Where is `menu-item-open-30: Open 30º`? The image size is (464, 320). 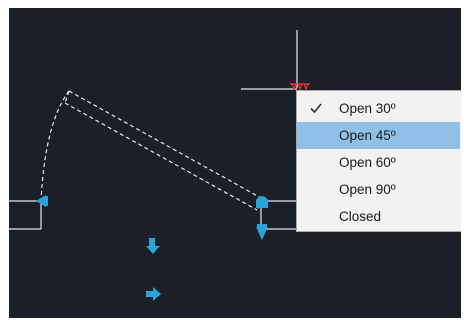 menu-item-open-30: Open 30º is located at coordinates (379, 108).